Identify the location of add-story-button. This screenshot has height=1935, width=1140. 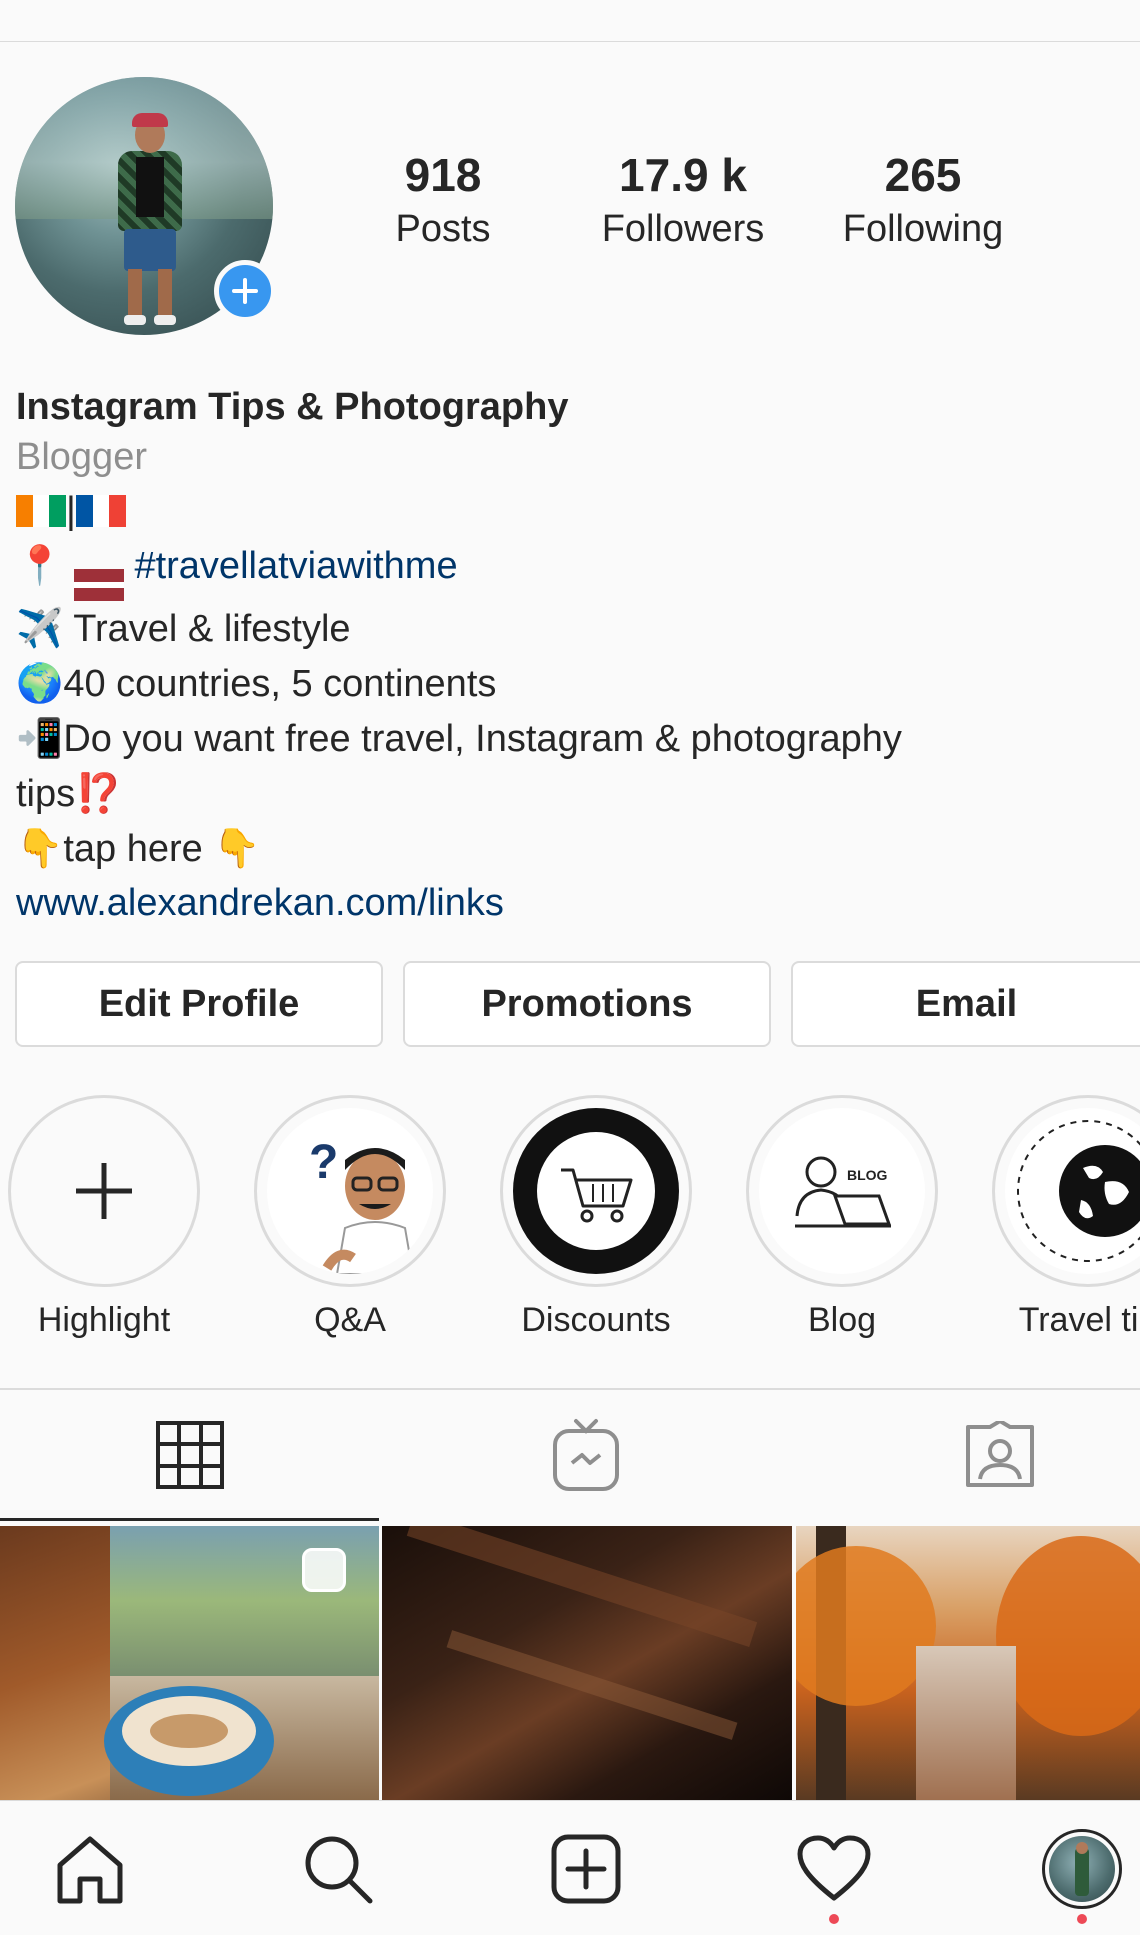
(245, 291).